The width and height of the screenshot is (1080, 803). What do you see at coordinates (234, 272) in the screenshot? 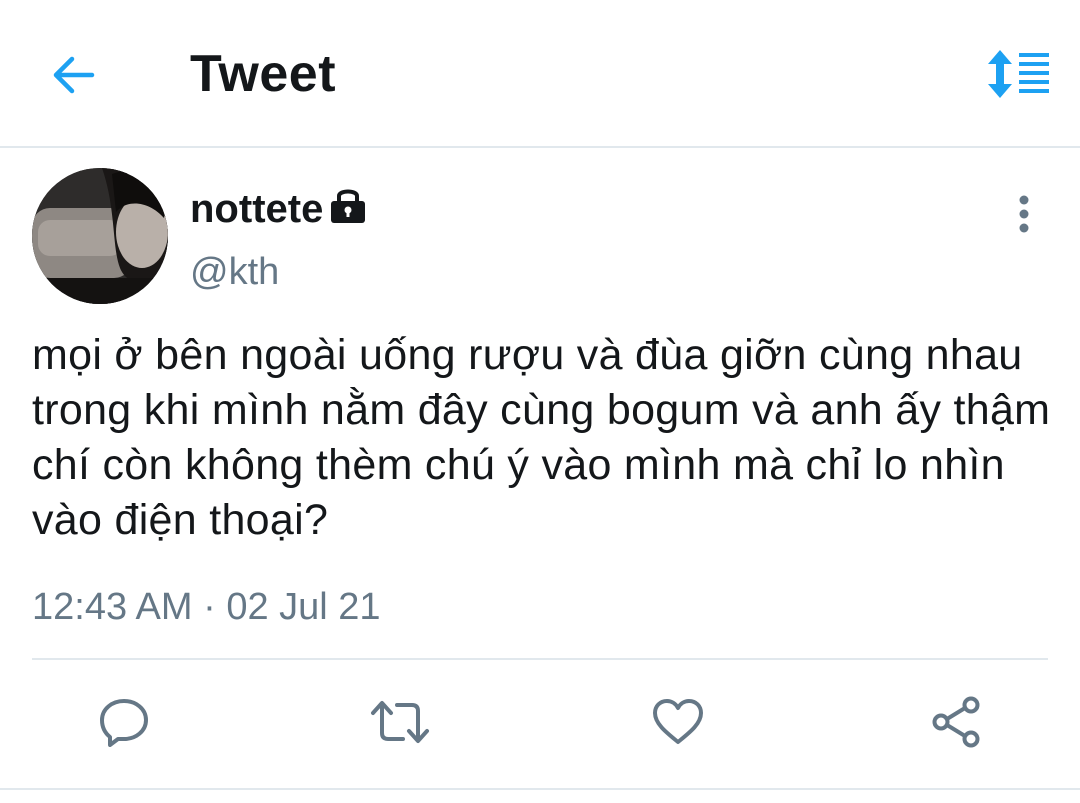
I see `user-handle: @kth` at bounding box center [234, 272].